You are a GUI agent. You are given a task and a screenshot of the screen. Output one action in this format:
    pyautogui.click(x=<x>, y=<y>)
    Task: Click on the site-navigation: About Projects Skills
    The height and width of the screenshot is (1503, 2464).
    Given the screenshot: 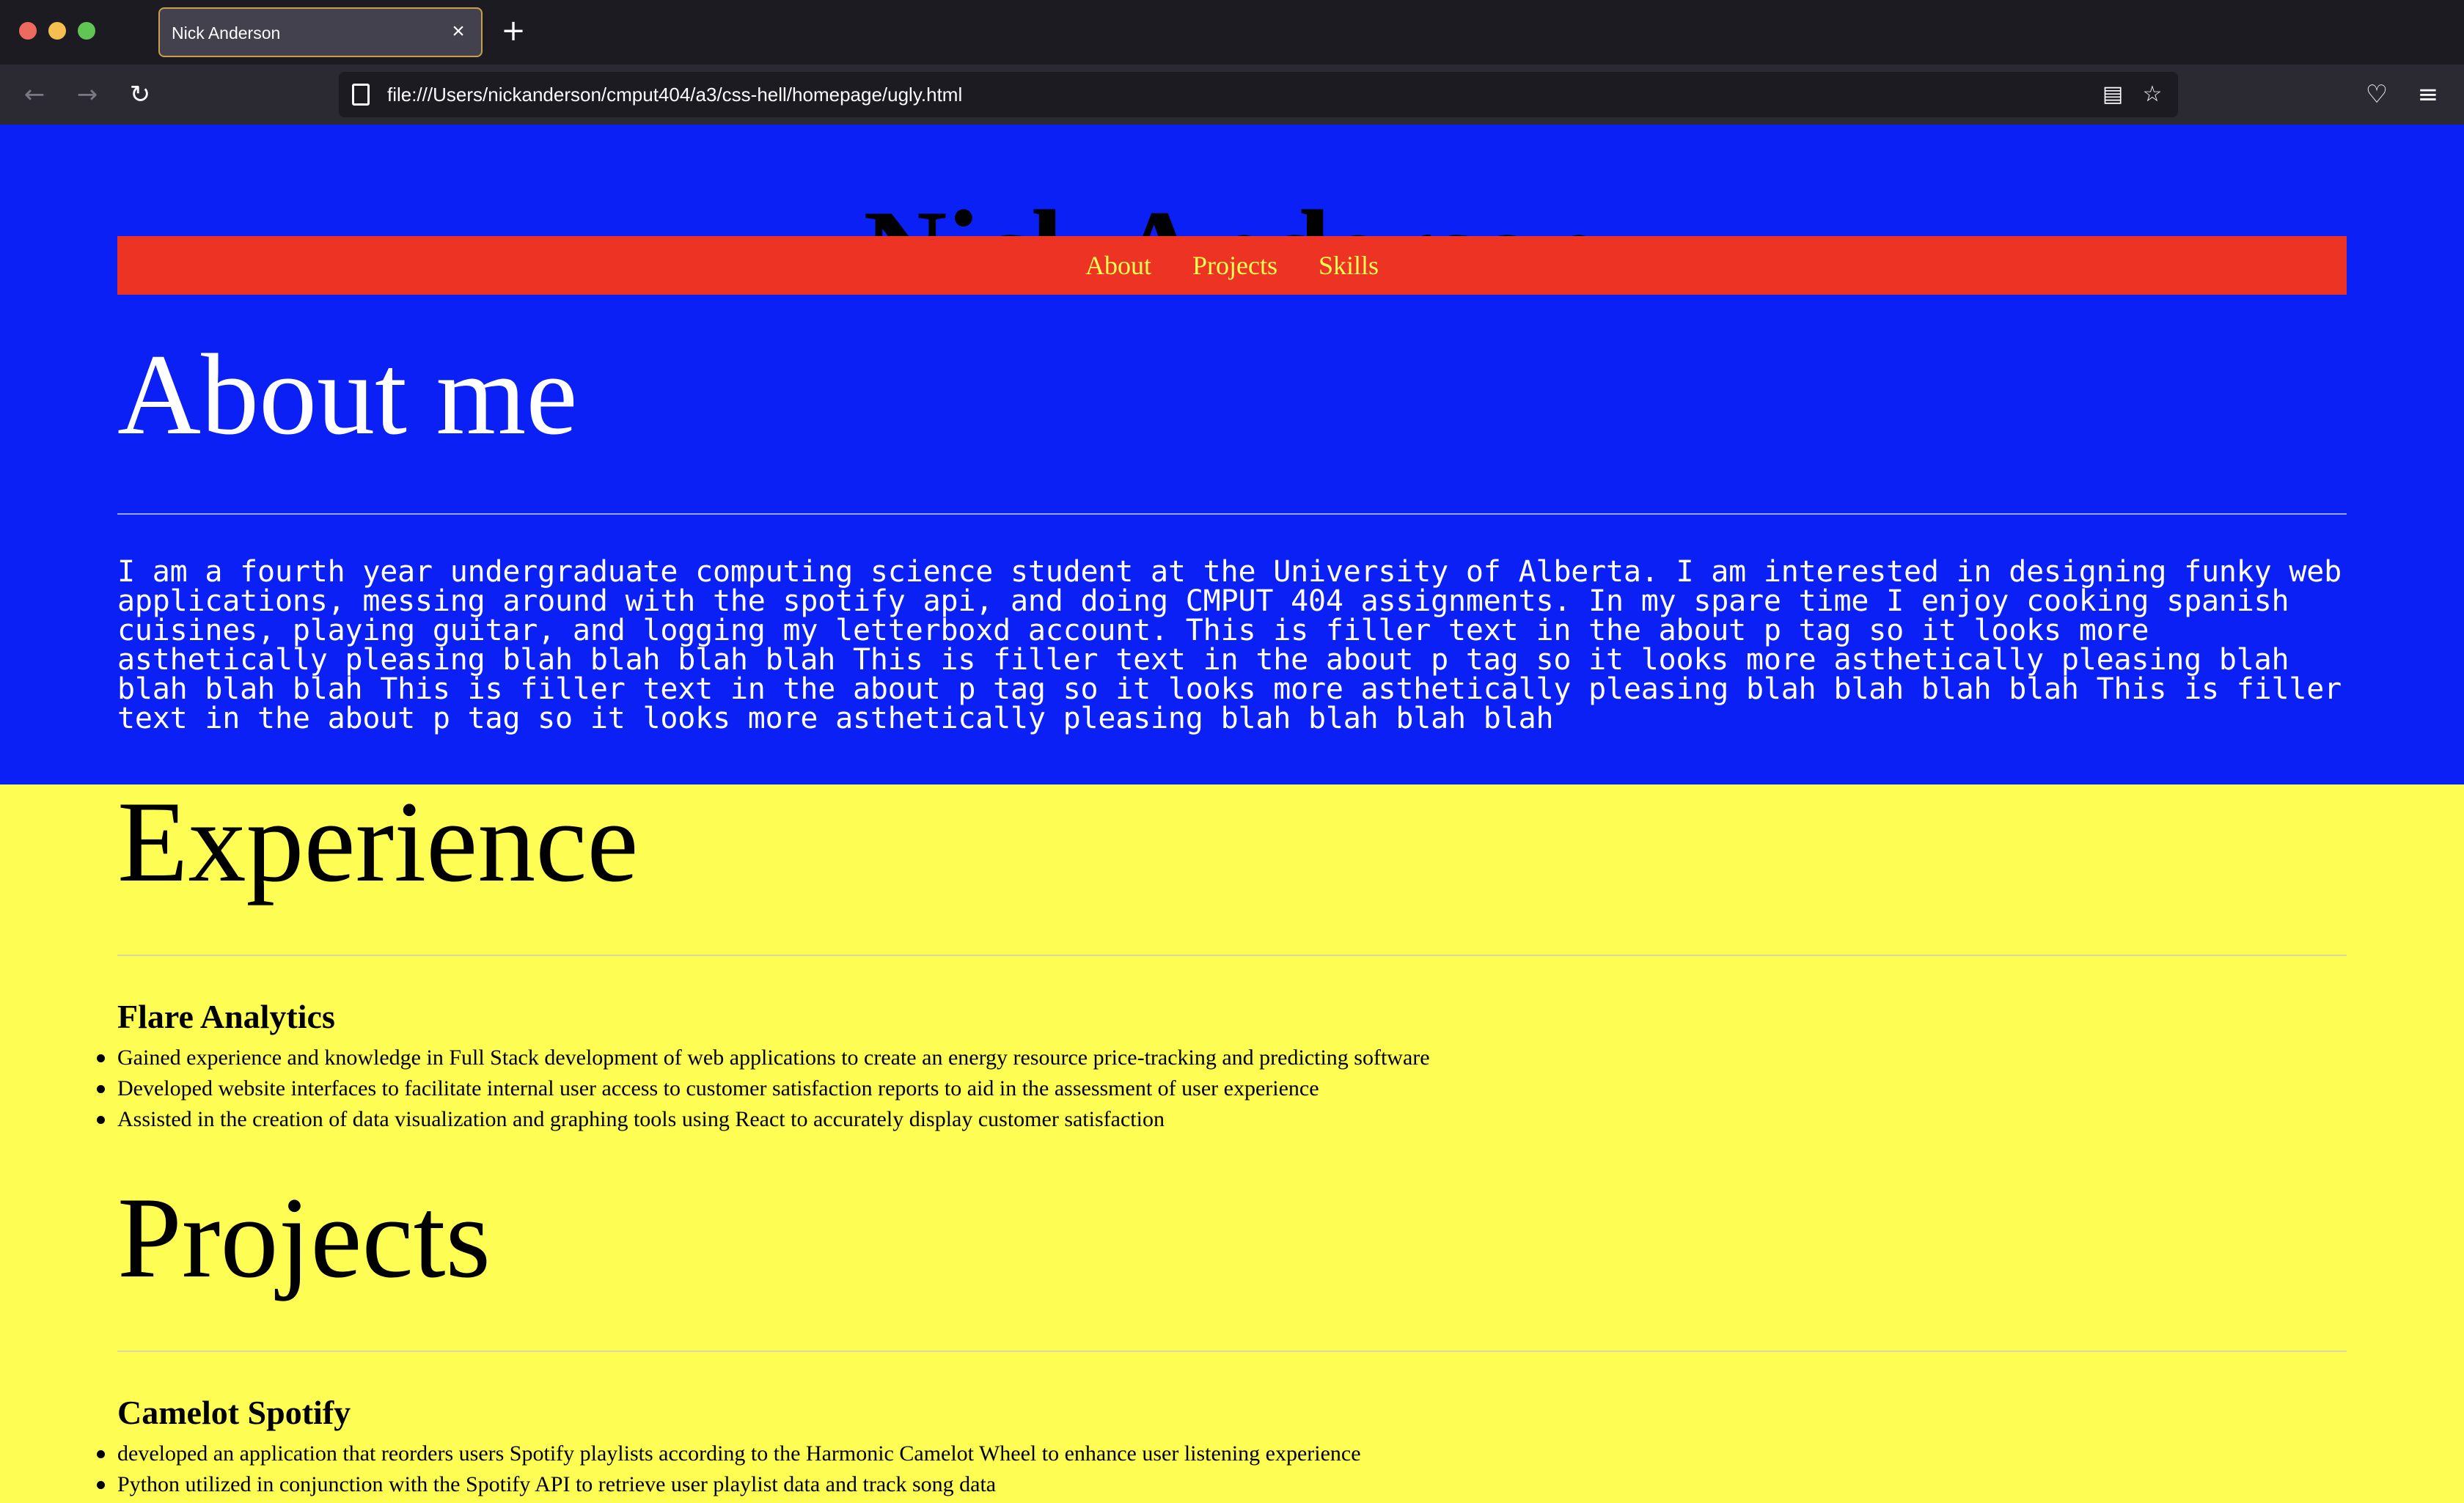 What is the action you would take?
    pyautogui.click(x=1232, y=265)
    